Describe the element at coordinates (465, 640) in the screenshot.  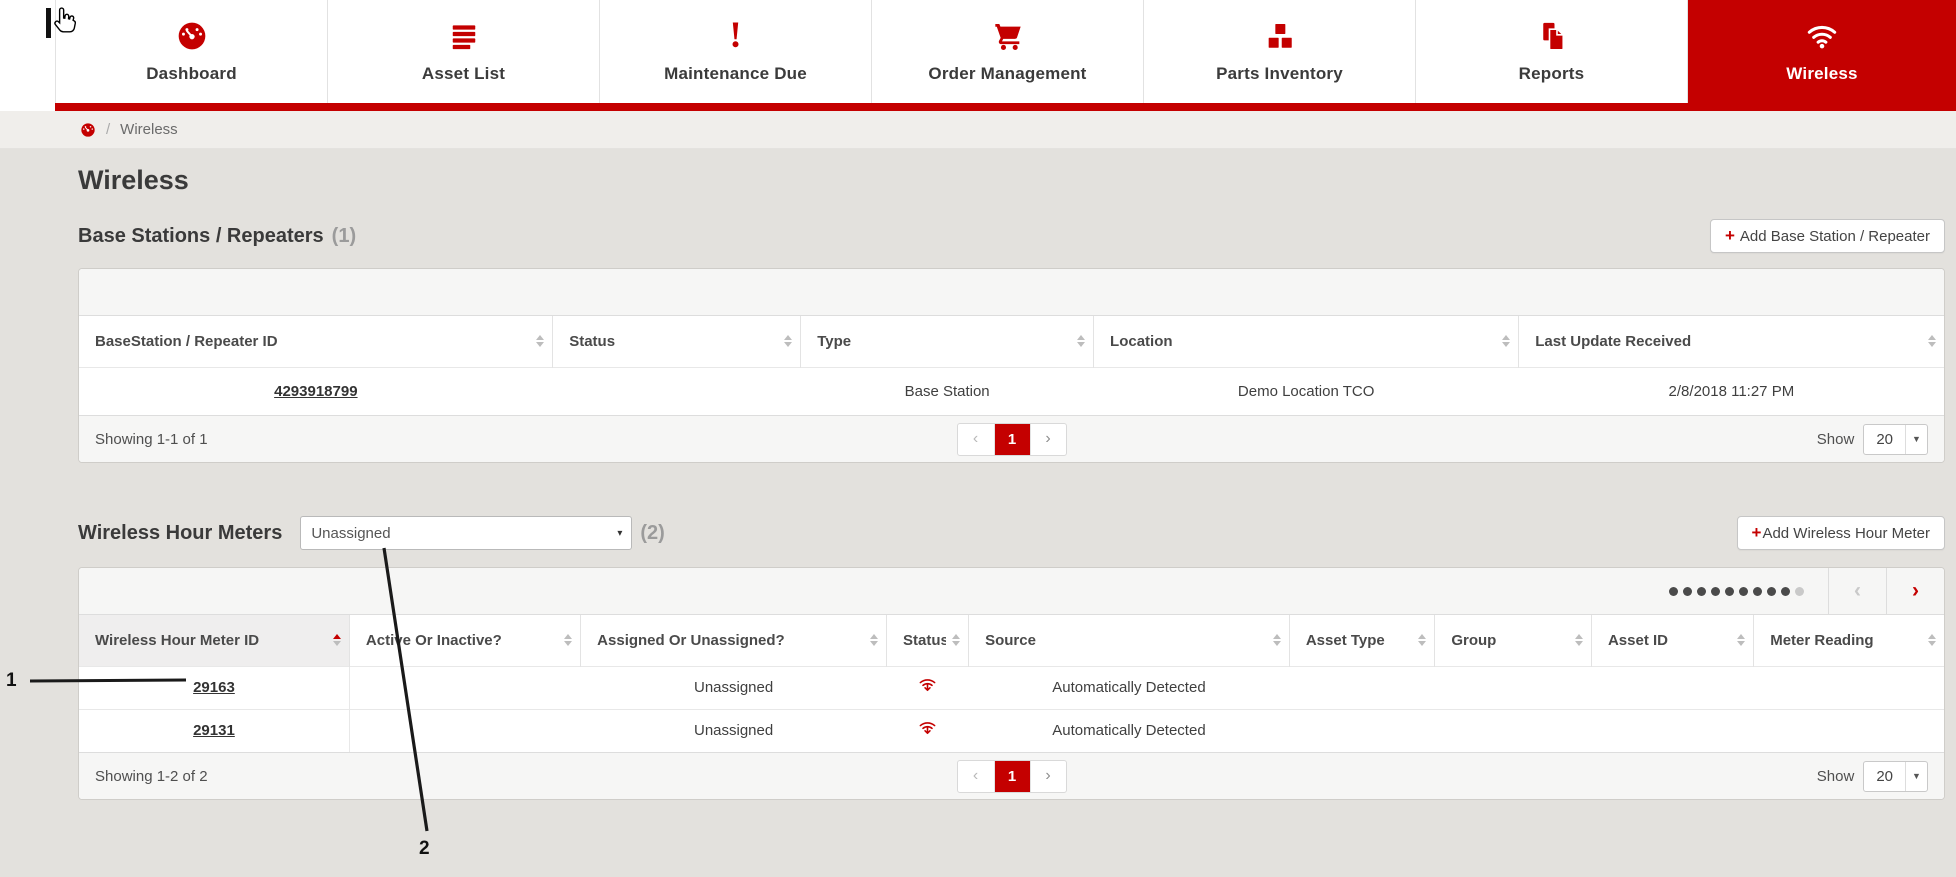
I see `column-header-active-inactive: Active Or Inactive?` at that location.